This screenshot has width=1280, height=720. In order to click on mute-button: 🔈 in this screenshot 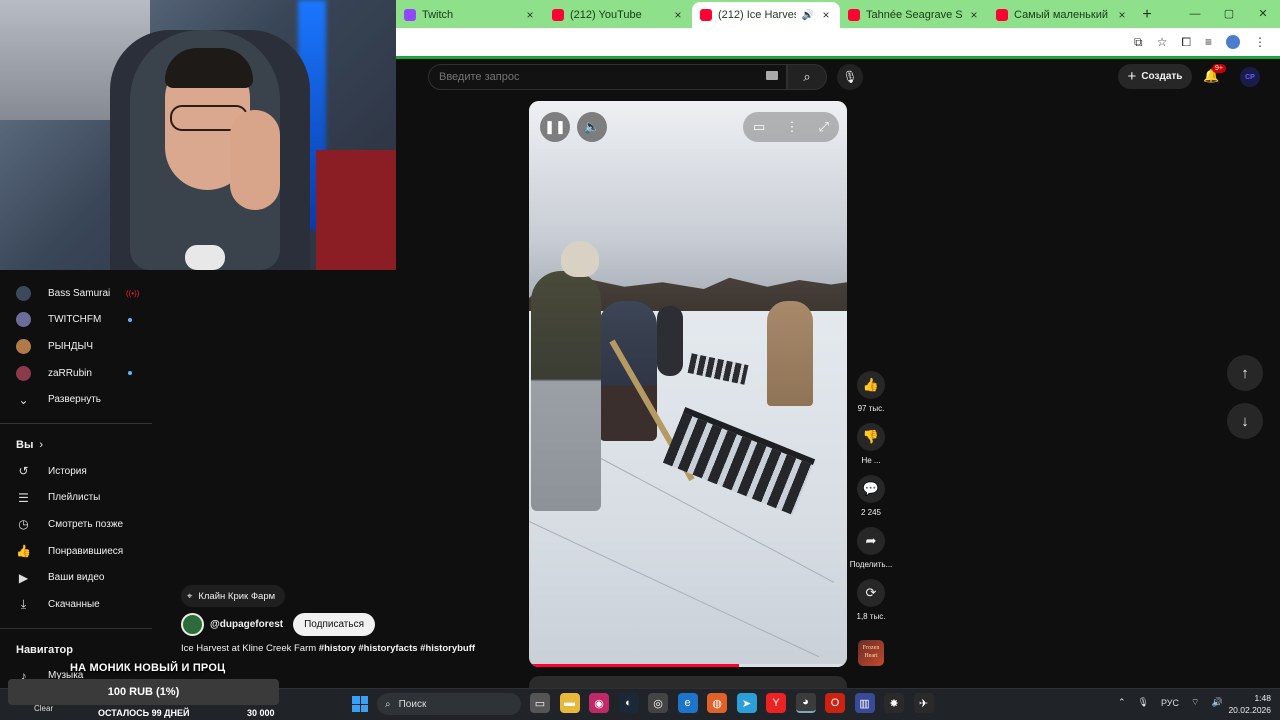, I will do `click(592, 127)`.